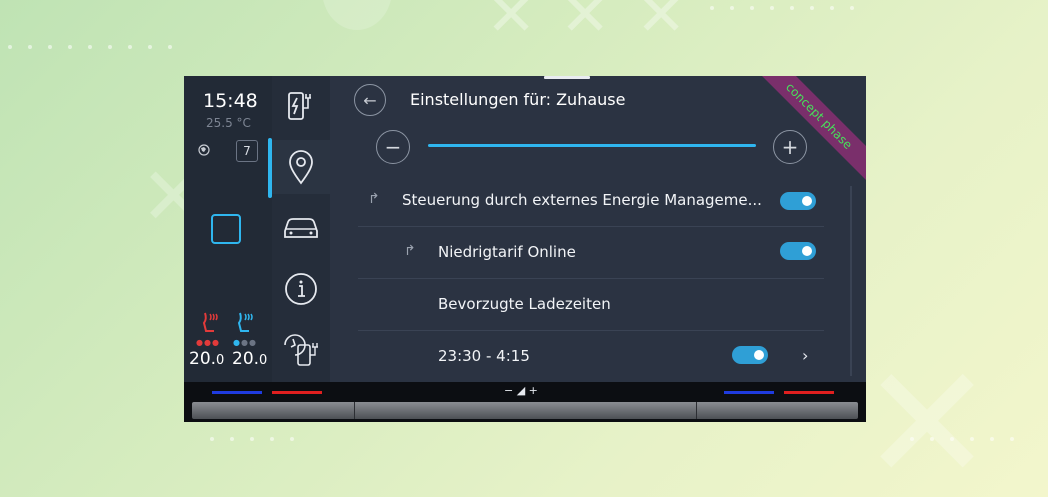 The image size is (1048, 497). What do you see at coordinates (798, 201) in the screenshot?
I see `toggle-external-energy` at bounding box center [798, 201].